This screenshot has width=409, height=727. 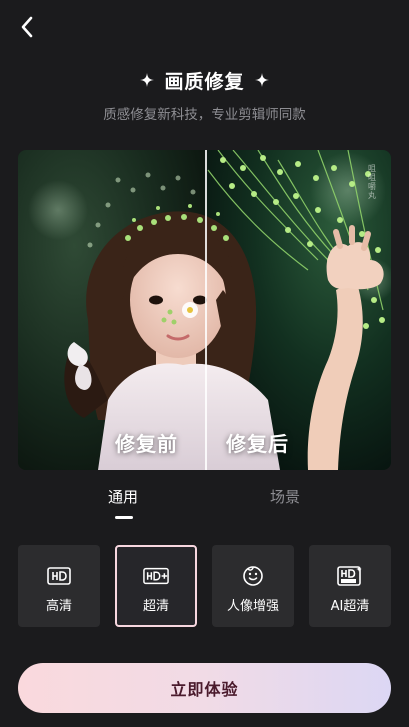 What do you see at coordinates (257, 444) in the screenshot?
I see `after-label: 修复后` at bounding box center [257, 444].